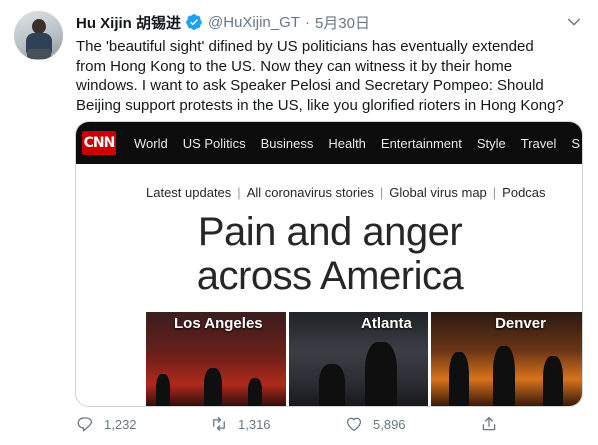 Image resolution: width=598 pixels, height=445 pixels. Describe the element at coordinates (214, 143) in the screenshot. I see `nav-item: US Politics` at that location.